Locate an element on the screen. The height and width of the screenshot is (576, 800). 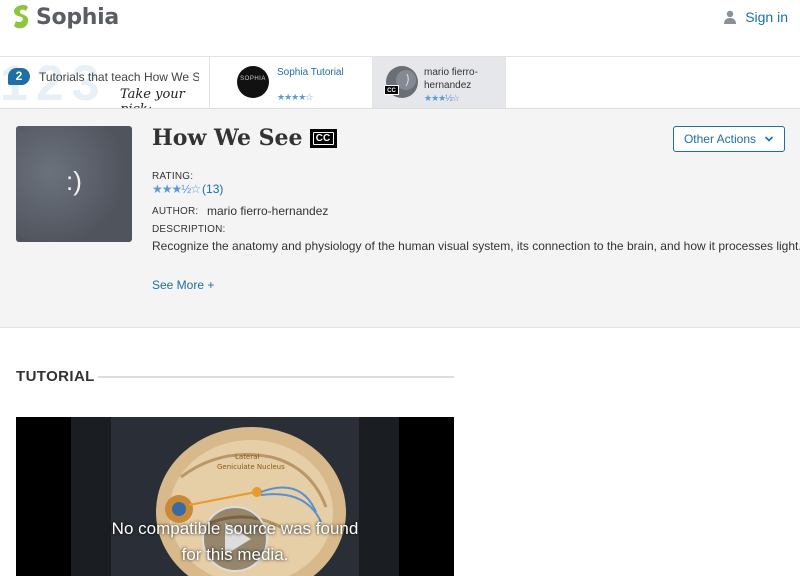
tutorial-card-label: Sophia Tutorial is located at coordinates (310, 72).